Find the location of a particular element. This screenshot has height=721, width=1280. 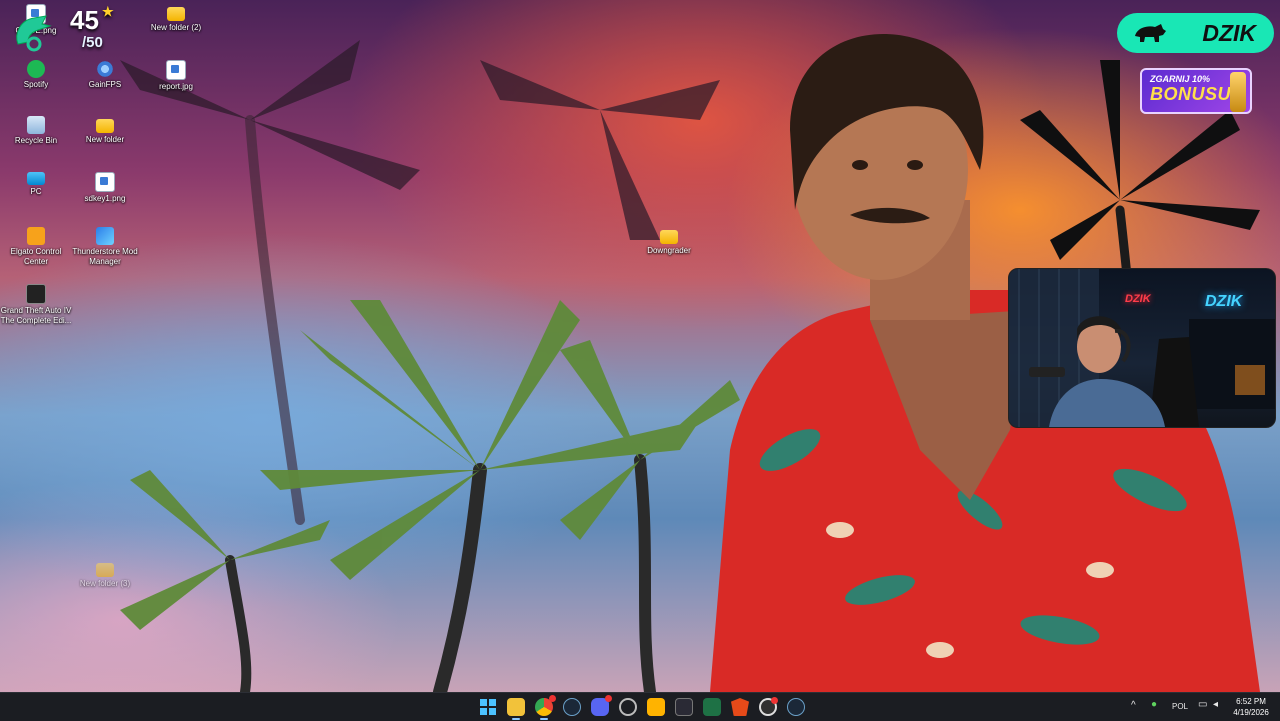

gta-icon is located at coordinates (36, 294).